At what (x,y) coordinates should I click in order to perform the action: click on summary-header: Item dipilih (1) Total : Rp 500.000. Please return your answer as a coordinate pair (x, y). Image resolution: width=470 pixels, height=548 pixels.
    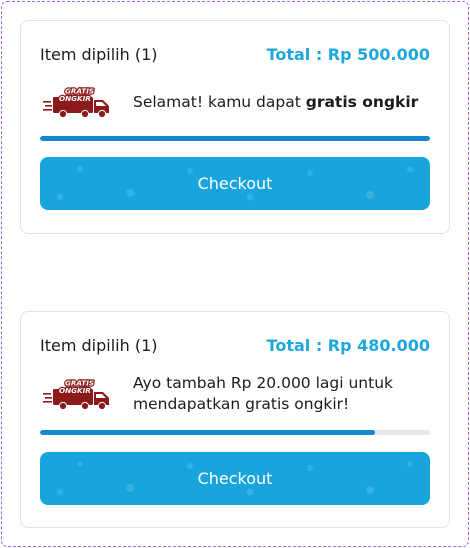
    Looking at the image, I should click on (235, 54).